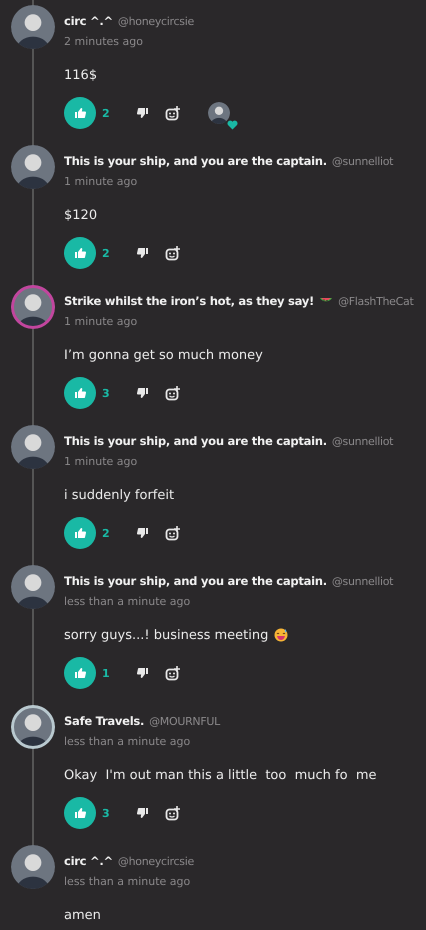 The width and height of the screenshot is (426, 930). I want to click on comment-text: $120, so click(81, 215).